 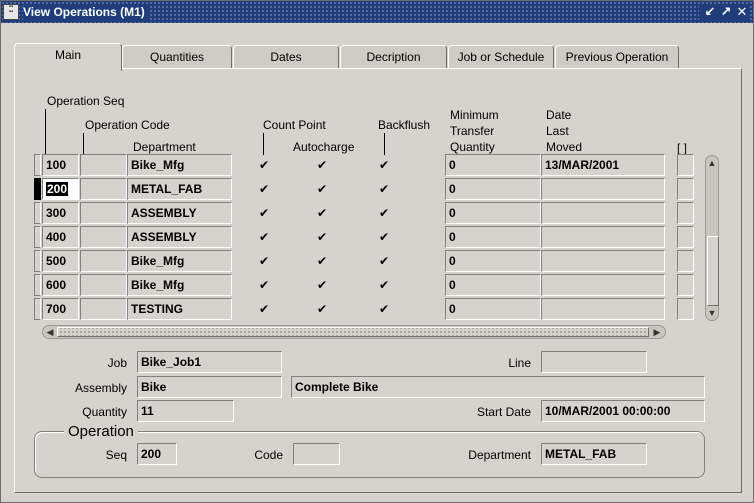 What do you see at coordinates (393, 57) in the screenshot?
I see `tab-decription: Decription` at bounding box center [393, 57].